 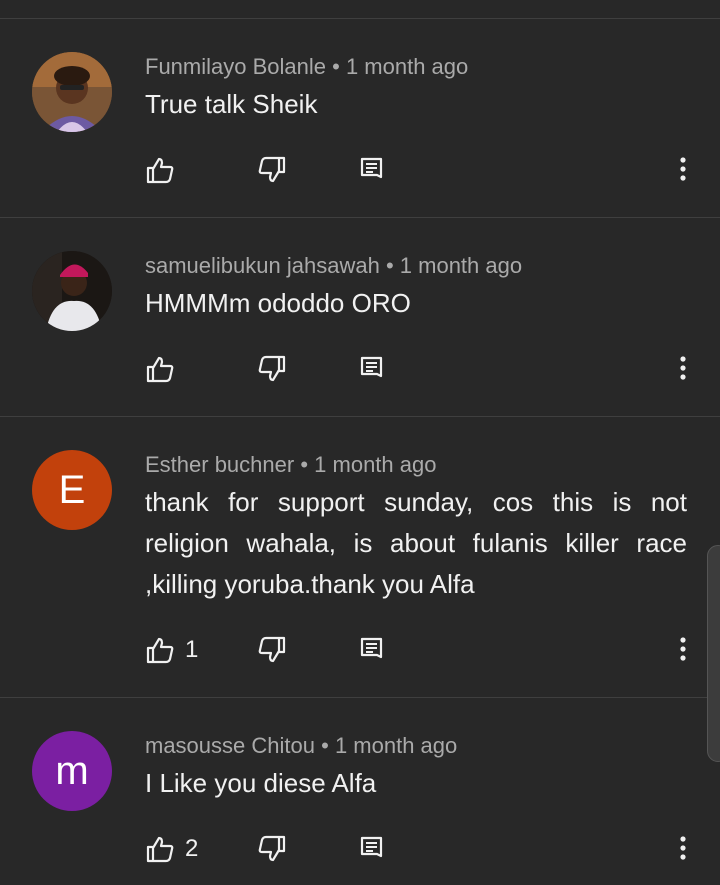 I want to click on comment-meta: Esther buchner • 1 month ago, so click(x=290, y=465).